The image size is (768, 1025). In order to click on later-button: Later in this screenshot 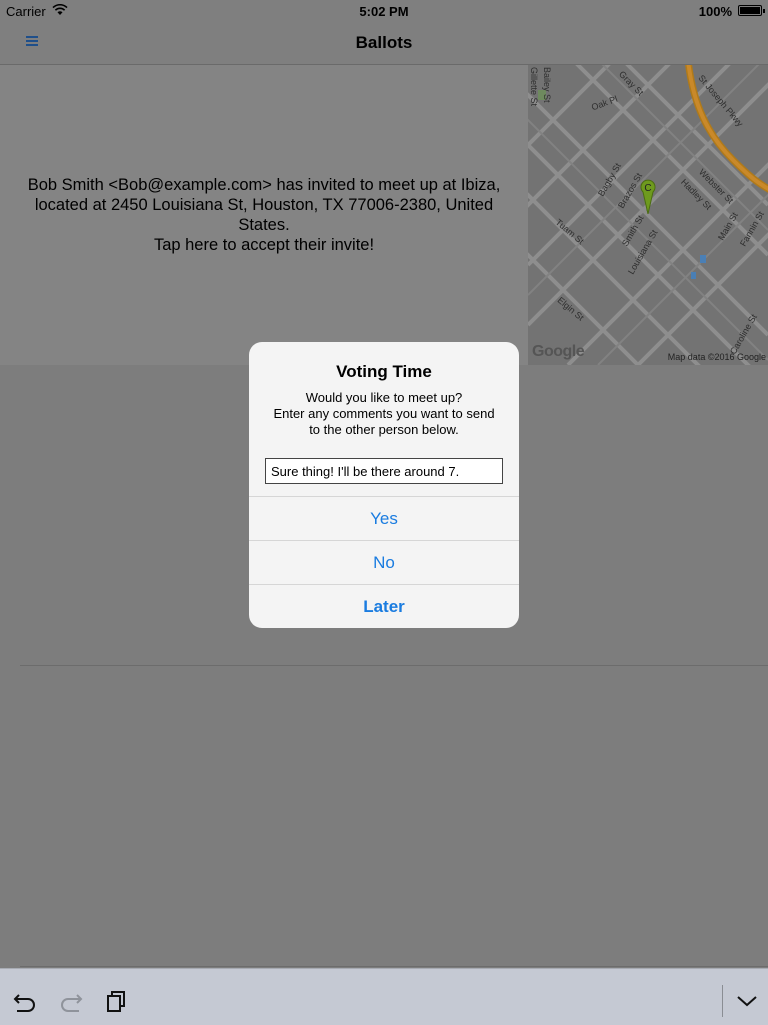, I will do `click(384, 606)`.